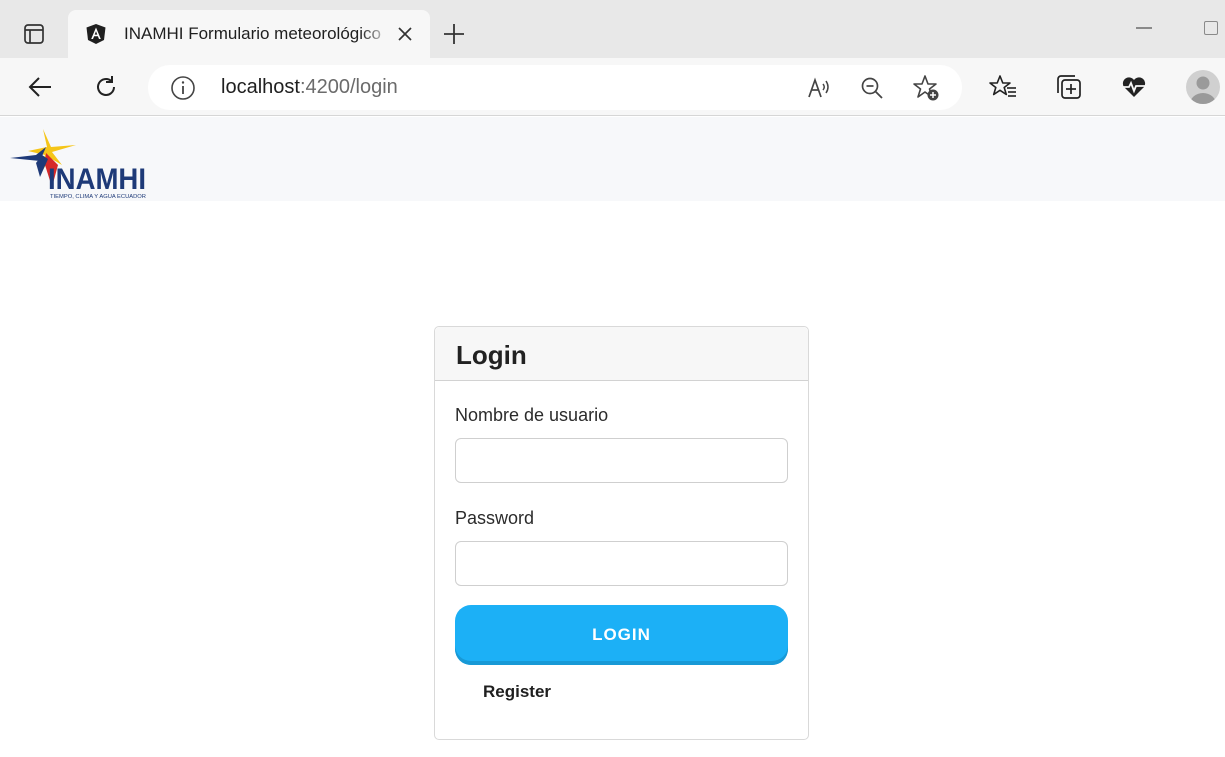  Describe the element at coordinates (491, 355) in the screenshot. I see `login-title: Login` at that location.